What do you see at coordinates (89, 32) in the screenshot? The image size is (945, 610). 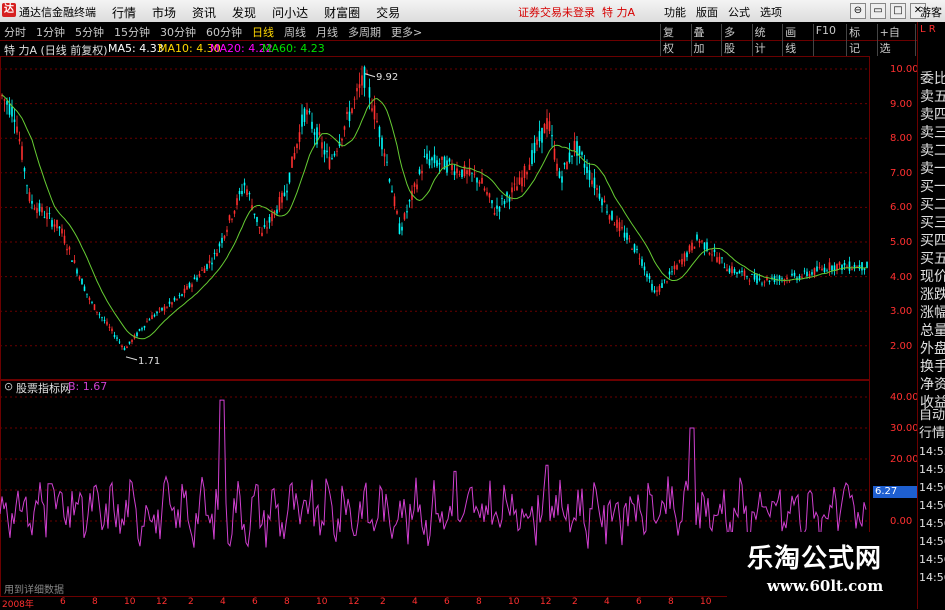 I see `period-tab: 5分钟` at bounding box center [89, 32].